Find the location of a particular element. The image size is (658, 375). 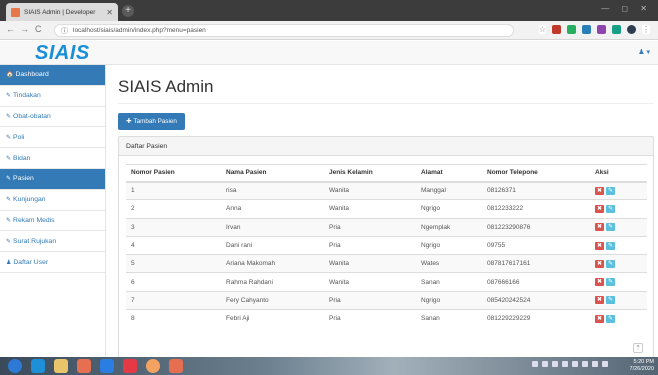

table-cell: Anna is located at coordinates (272, 209).